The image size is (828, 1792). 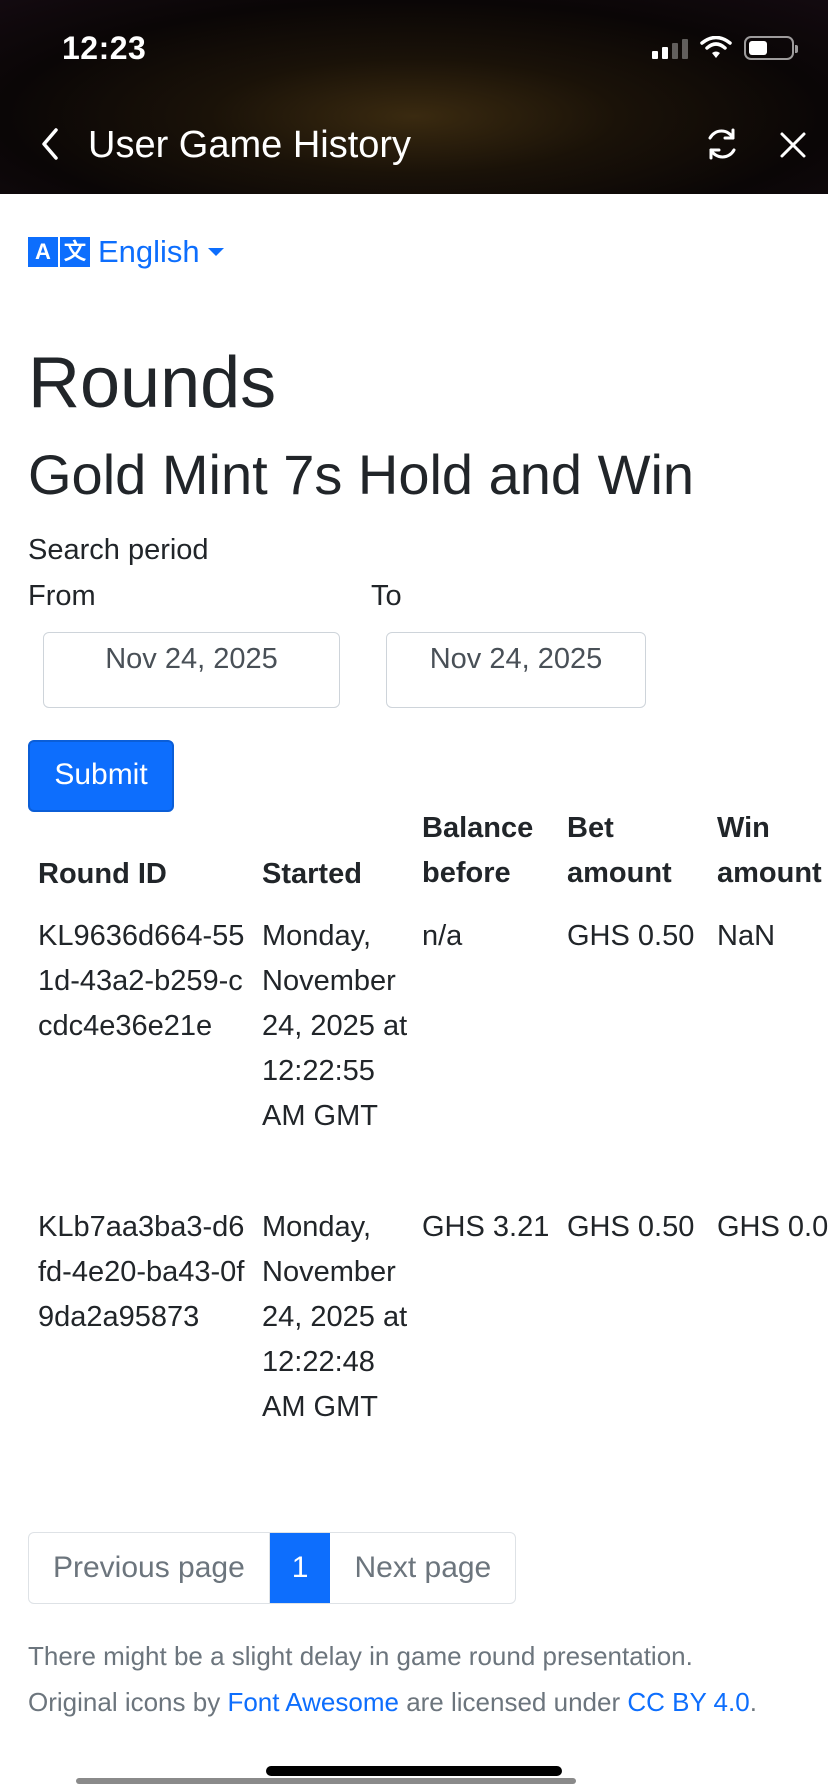 I want to click on cellular-signal-icon, so click(x=670, y=48).